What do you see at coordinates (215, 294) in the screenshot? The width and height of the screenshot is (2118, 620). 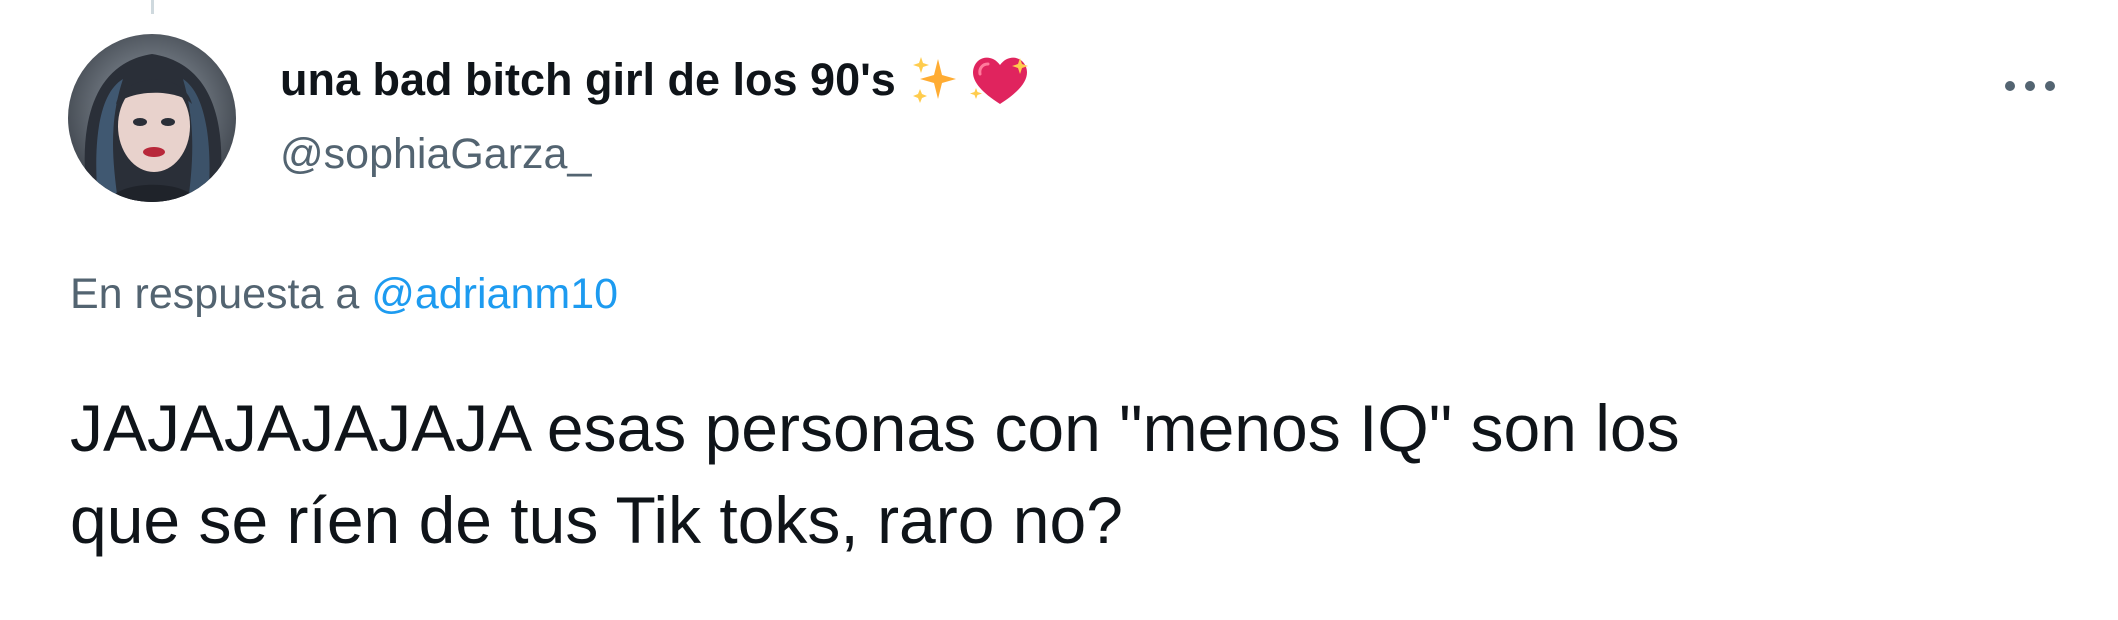 I see `reply-prefix: En respuesta a` at bounding box center [215, 294].